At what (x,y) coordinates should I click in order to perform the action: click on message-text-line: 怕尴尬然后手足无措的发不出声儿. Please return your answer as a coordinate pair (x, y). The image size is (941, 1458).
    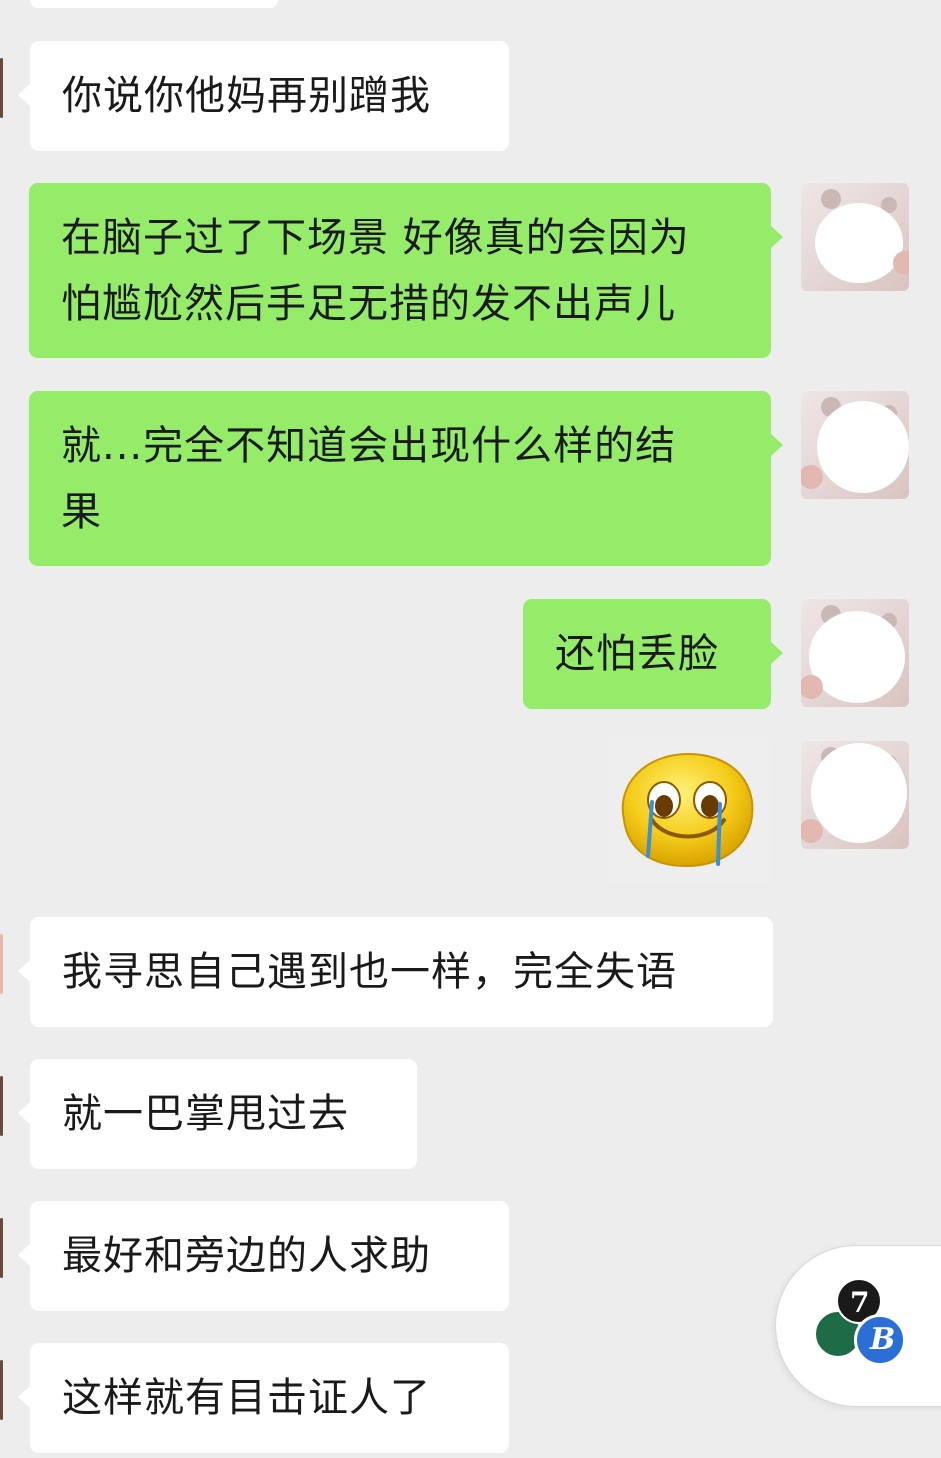
    Looking at the image, I should click on (368, 304).